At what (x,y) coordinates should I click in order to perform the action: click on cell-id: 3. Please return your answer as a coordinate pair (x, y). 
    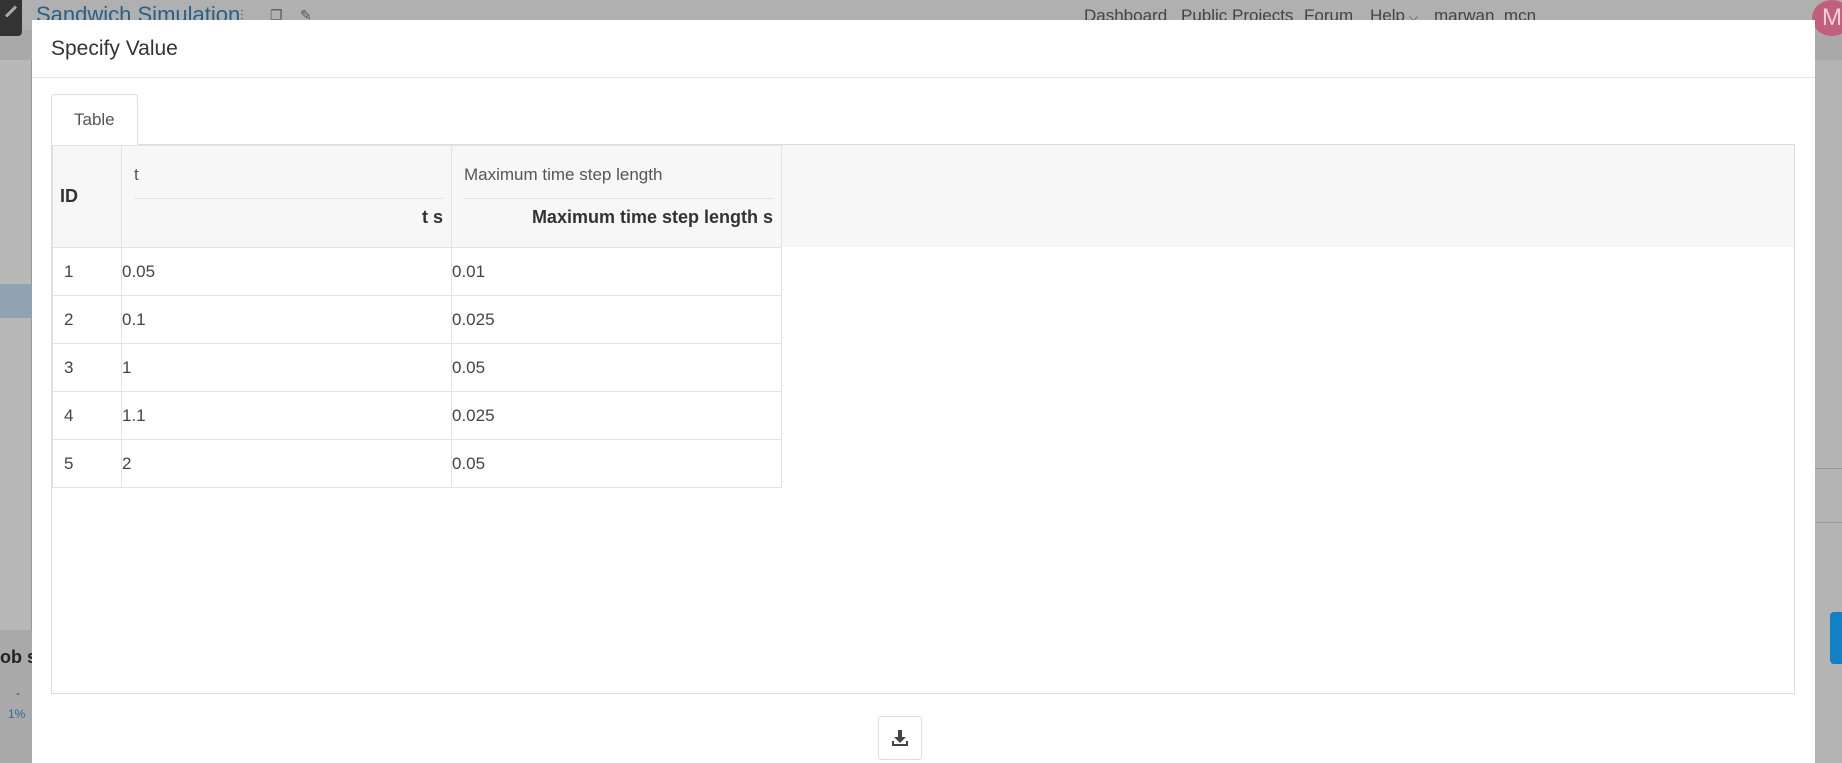
    Looking at the image, I should click on (87, 367).